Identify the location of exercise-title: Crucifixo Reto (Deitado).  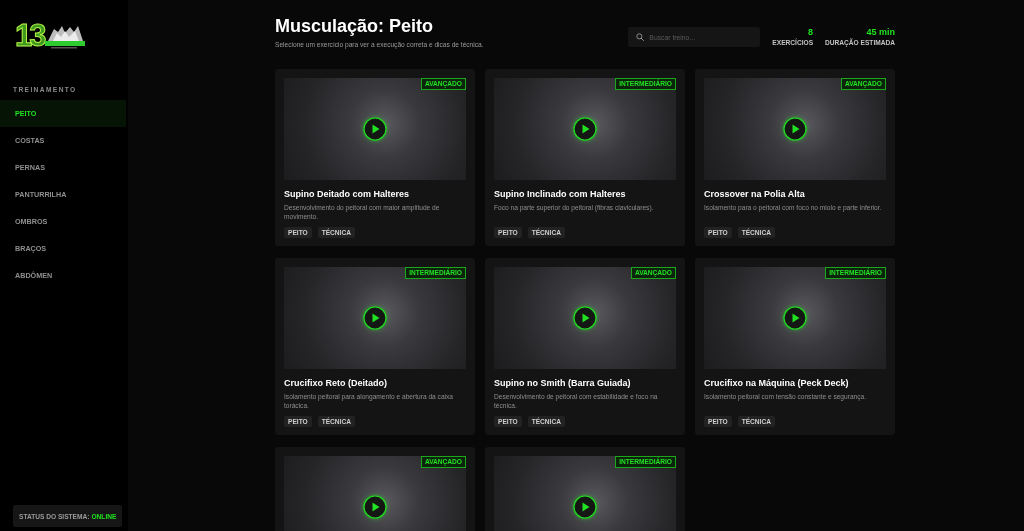
(336, 383).